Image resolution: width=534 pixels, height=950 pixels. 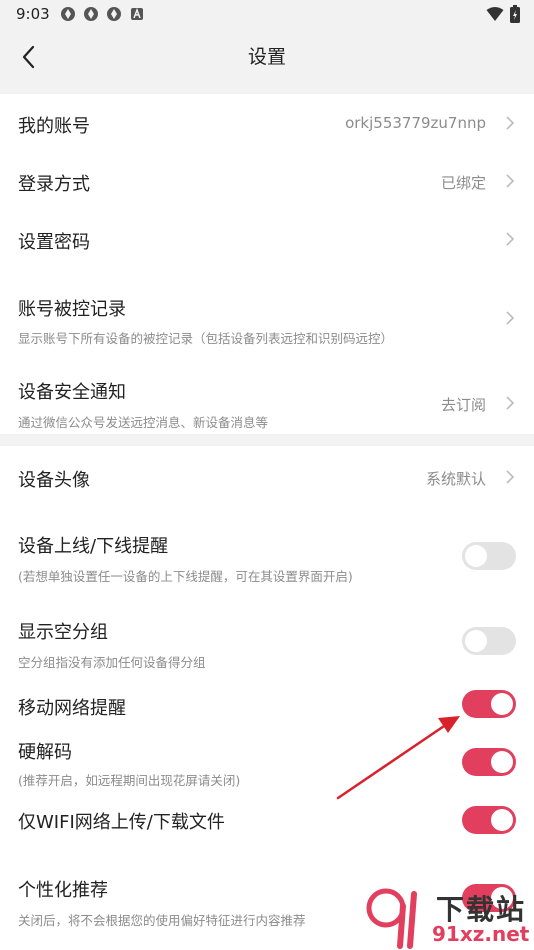 What do you see at coordinates (489, 762) in the screenshot?
I see `hardware-decoding-toggle` at bounding box center [489, 762].